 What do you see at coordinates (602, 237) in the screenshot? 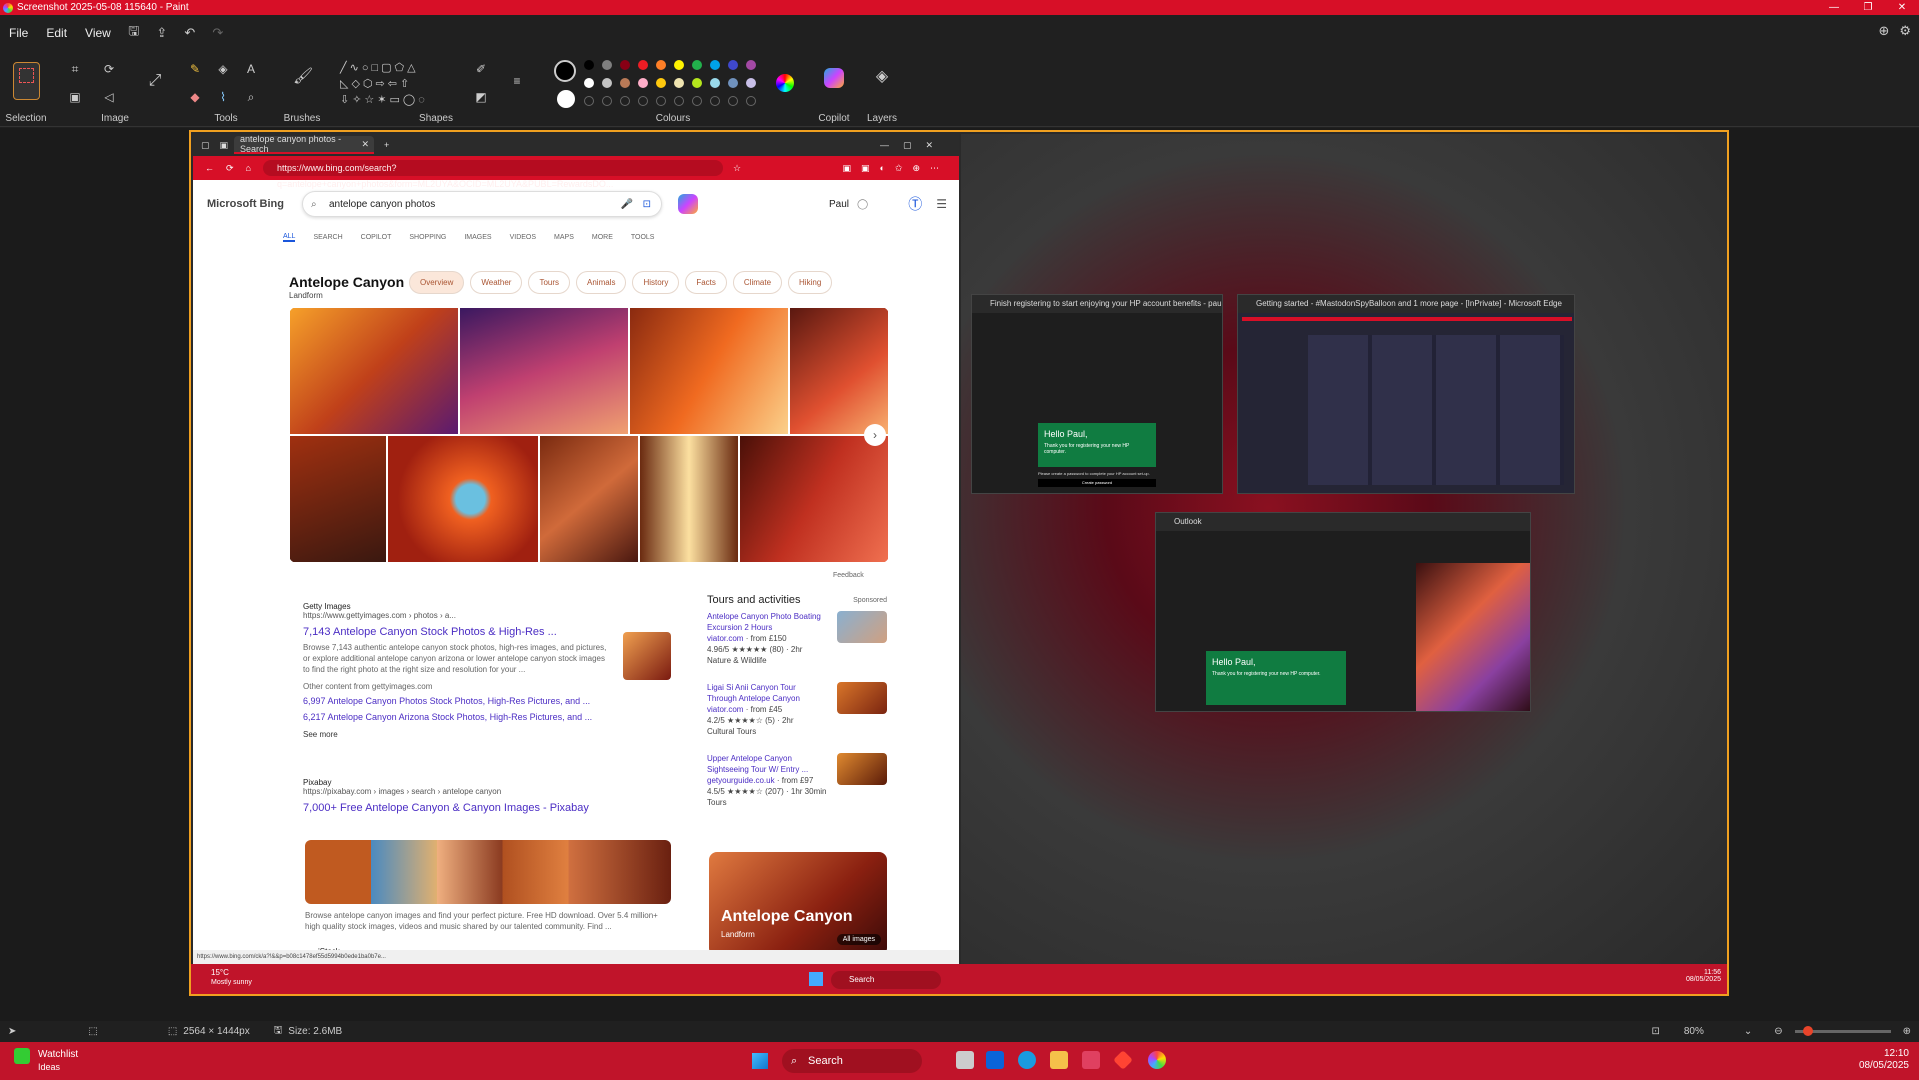
I see `bing-tab-more: MORE` at bounding box center [602, 237].